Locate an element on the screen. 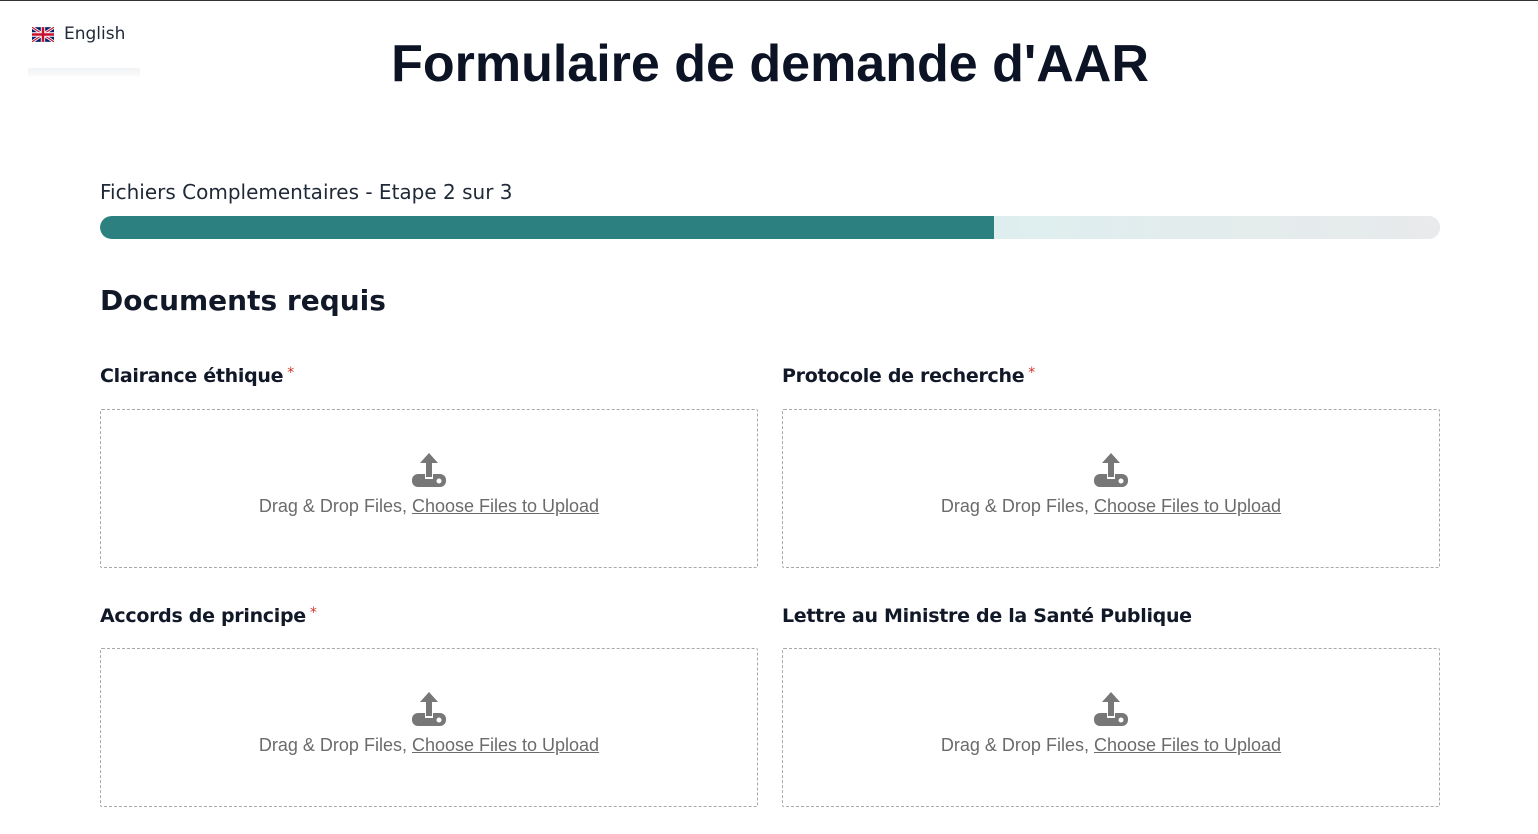  field-label-text: Lettre au Ministre de la Santé Publique is located at coordinates (987, 616).